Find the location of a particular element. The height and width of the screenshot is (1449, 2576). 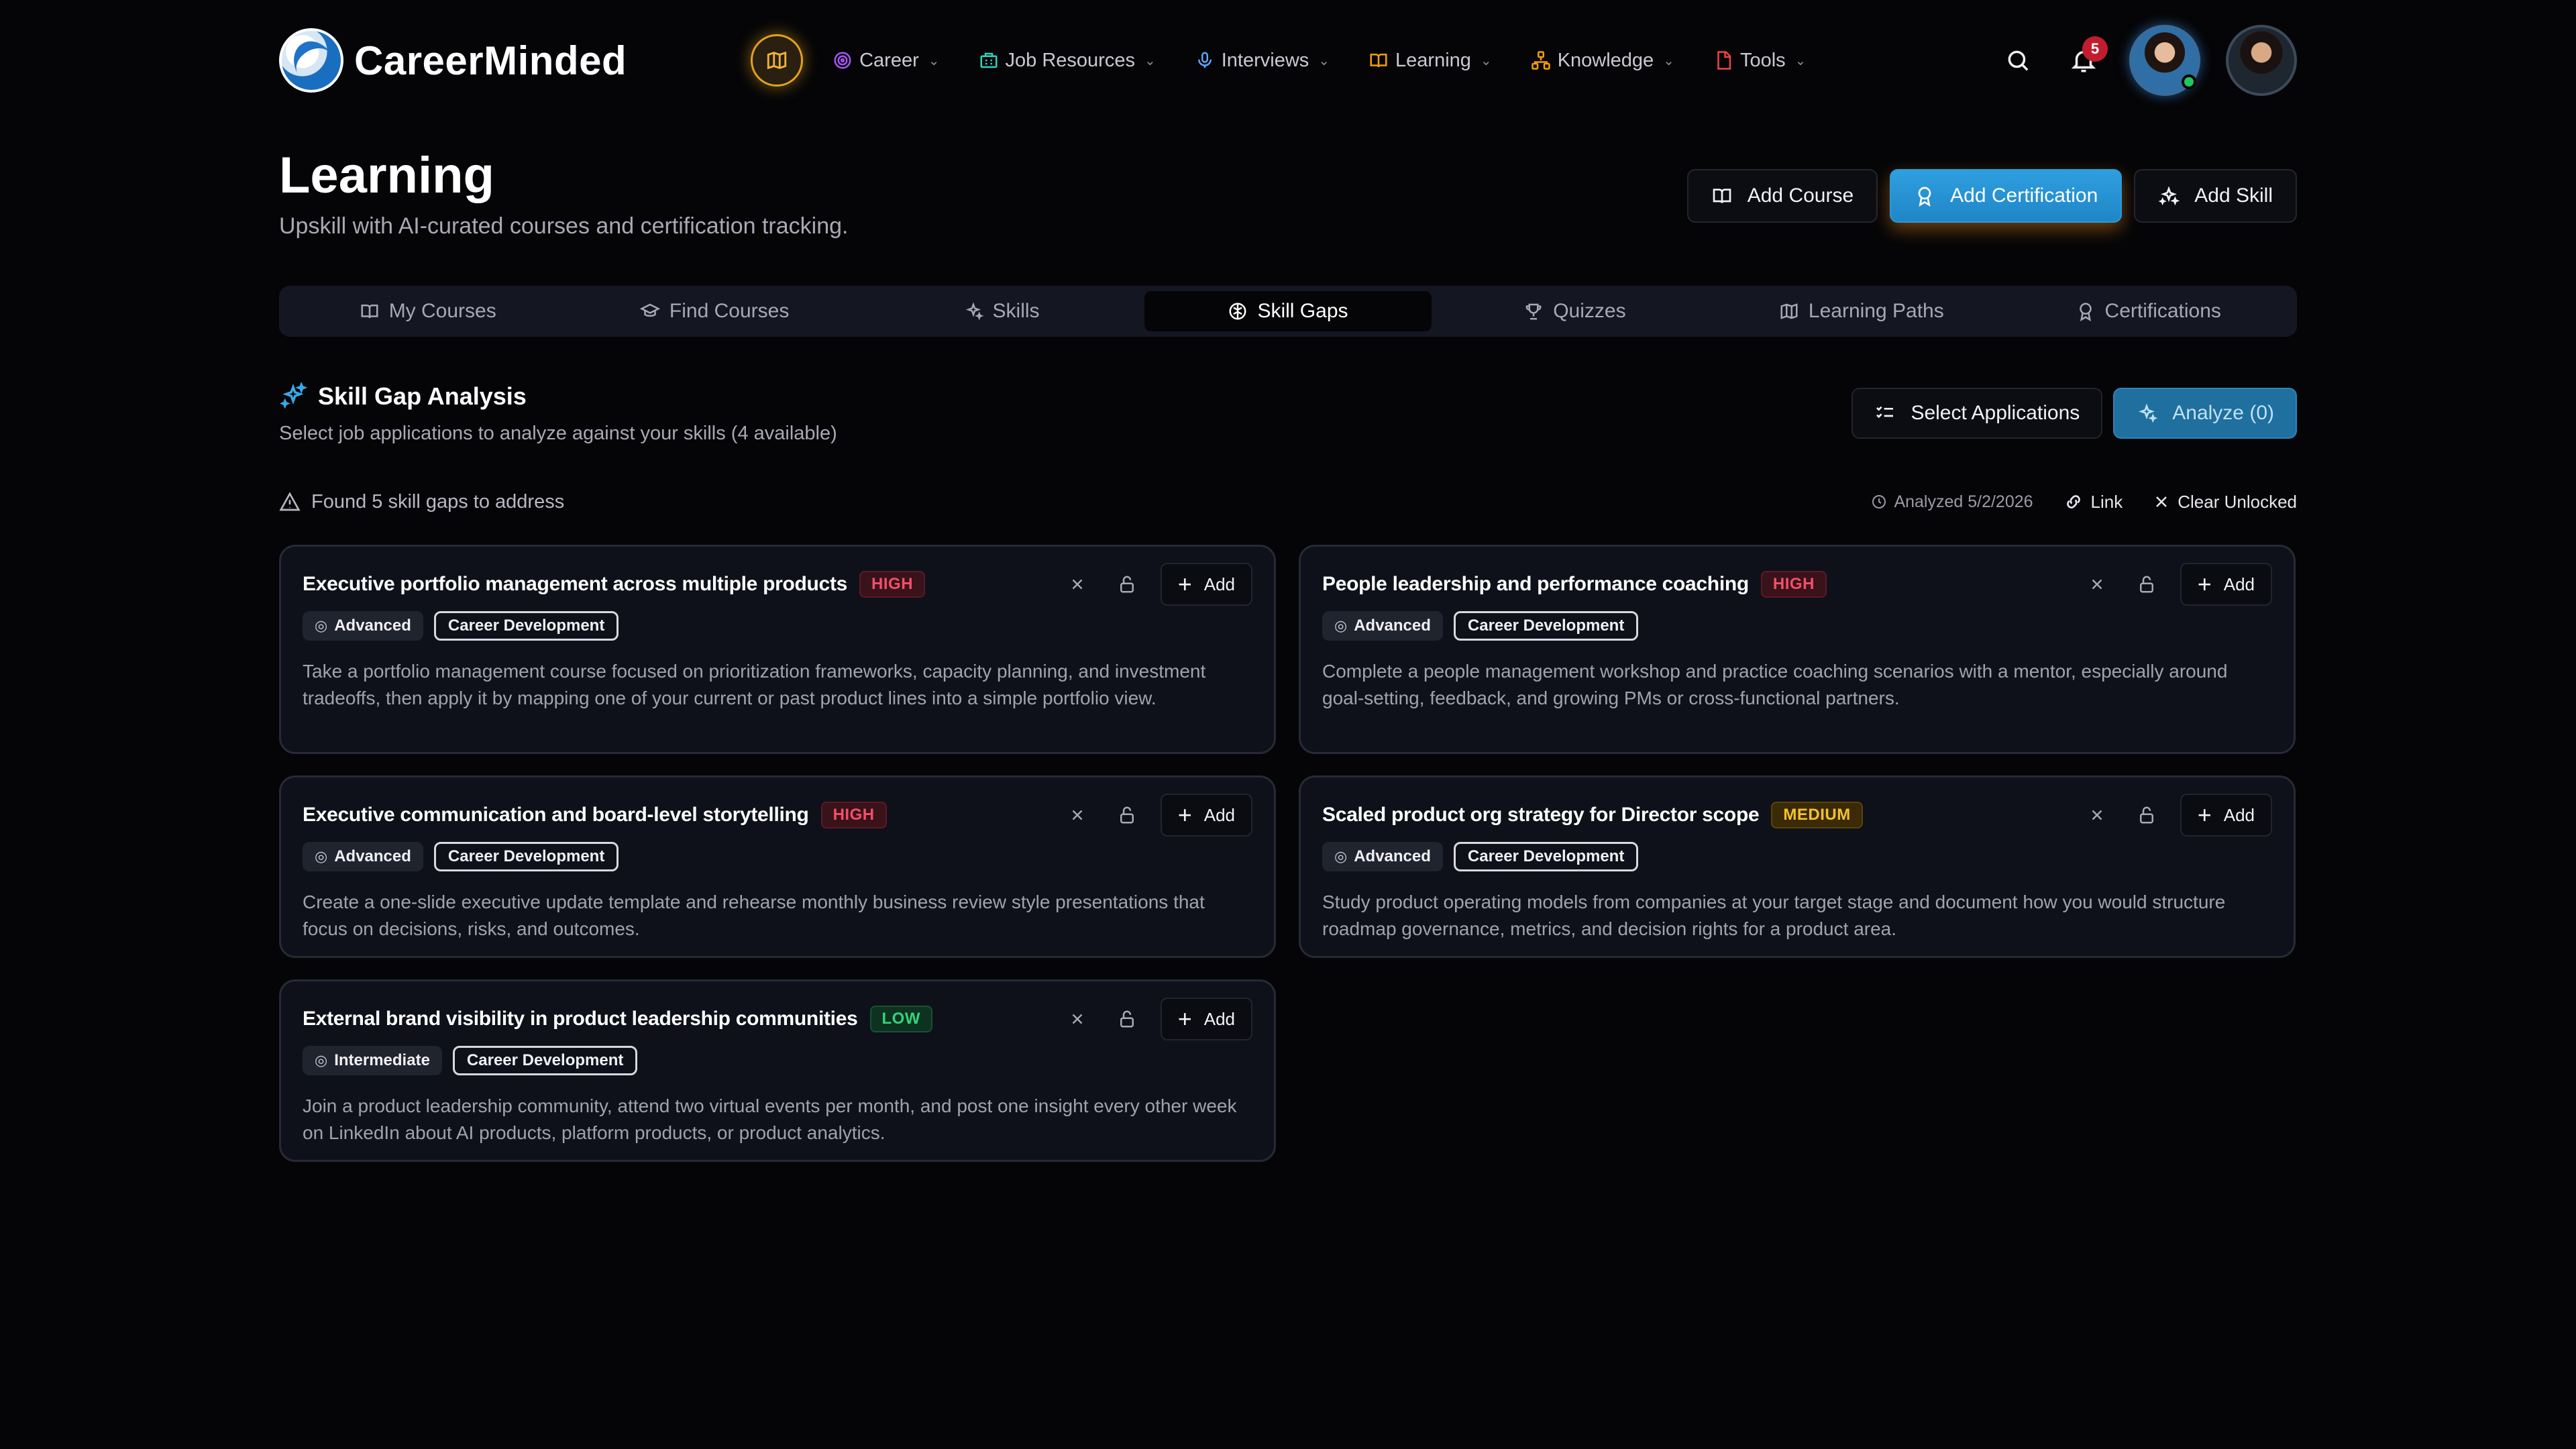

nav-learning: Learning ⌄ is located at coordinates (1430, 61).